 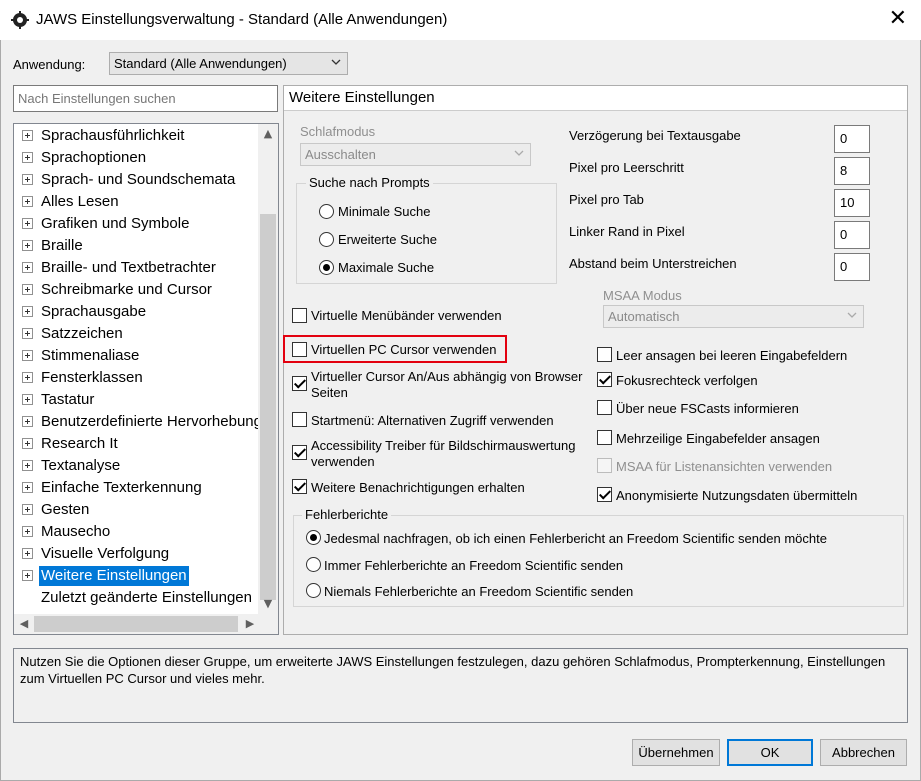 What do you see at coordinates (160, 421) in the screenshot?
I see `tree-item-label: Benutzerdefinierte Hervorhebungen` at bounding box center [160, 421].